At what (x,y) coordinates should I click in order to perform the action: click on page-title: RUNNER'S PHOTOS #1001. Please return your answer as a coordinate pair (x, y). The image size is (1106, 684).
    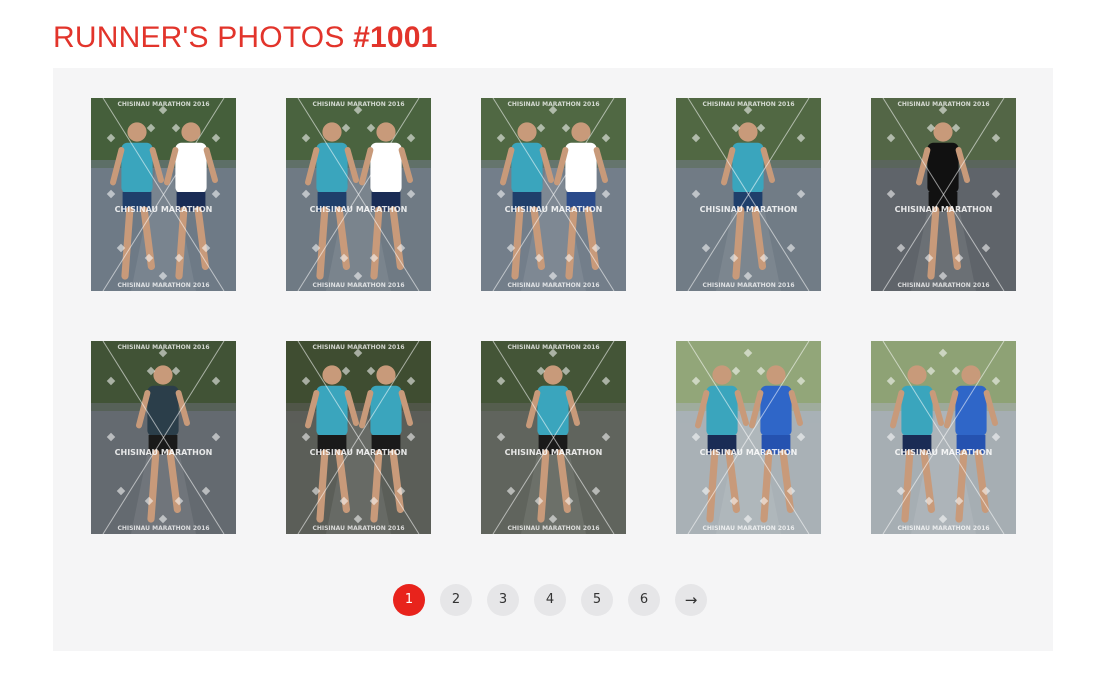
    Looking at the image, I should click on (245, 38).